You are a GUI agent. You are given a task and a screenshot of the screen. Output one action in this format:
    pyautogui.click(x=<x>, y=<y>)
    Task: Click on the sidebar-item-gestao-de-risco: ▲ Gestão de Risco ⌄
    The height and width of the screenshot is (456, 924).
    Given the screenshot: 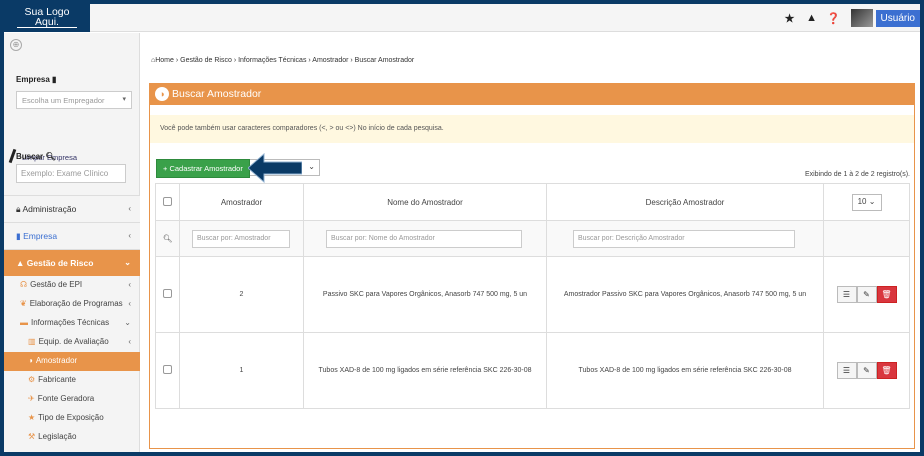 What is the action you would take?
    pyautogui.click(x=72, y=262)
    